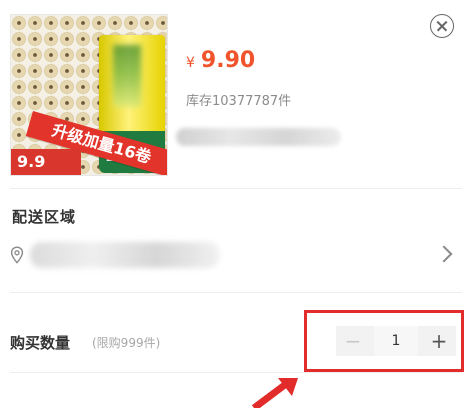 This screenshot has width=472, height=408. I want to click on annotation-highlight-box, so click(384, 341).